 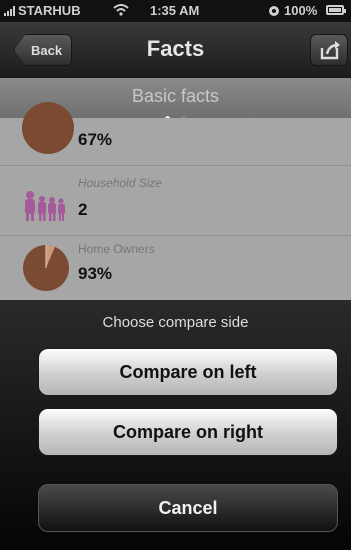 What do you see at coordinates (10, 11) in the screenshot?
I see `signal-strength-icon` at bounding box center [10, 11].